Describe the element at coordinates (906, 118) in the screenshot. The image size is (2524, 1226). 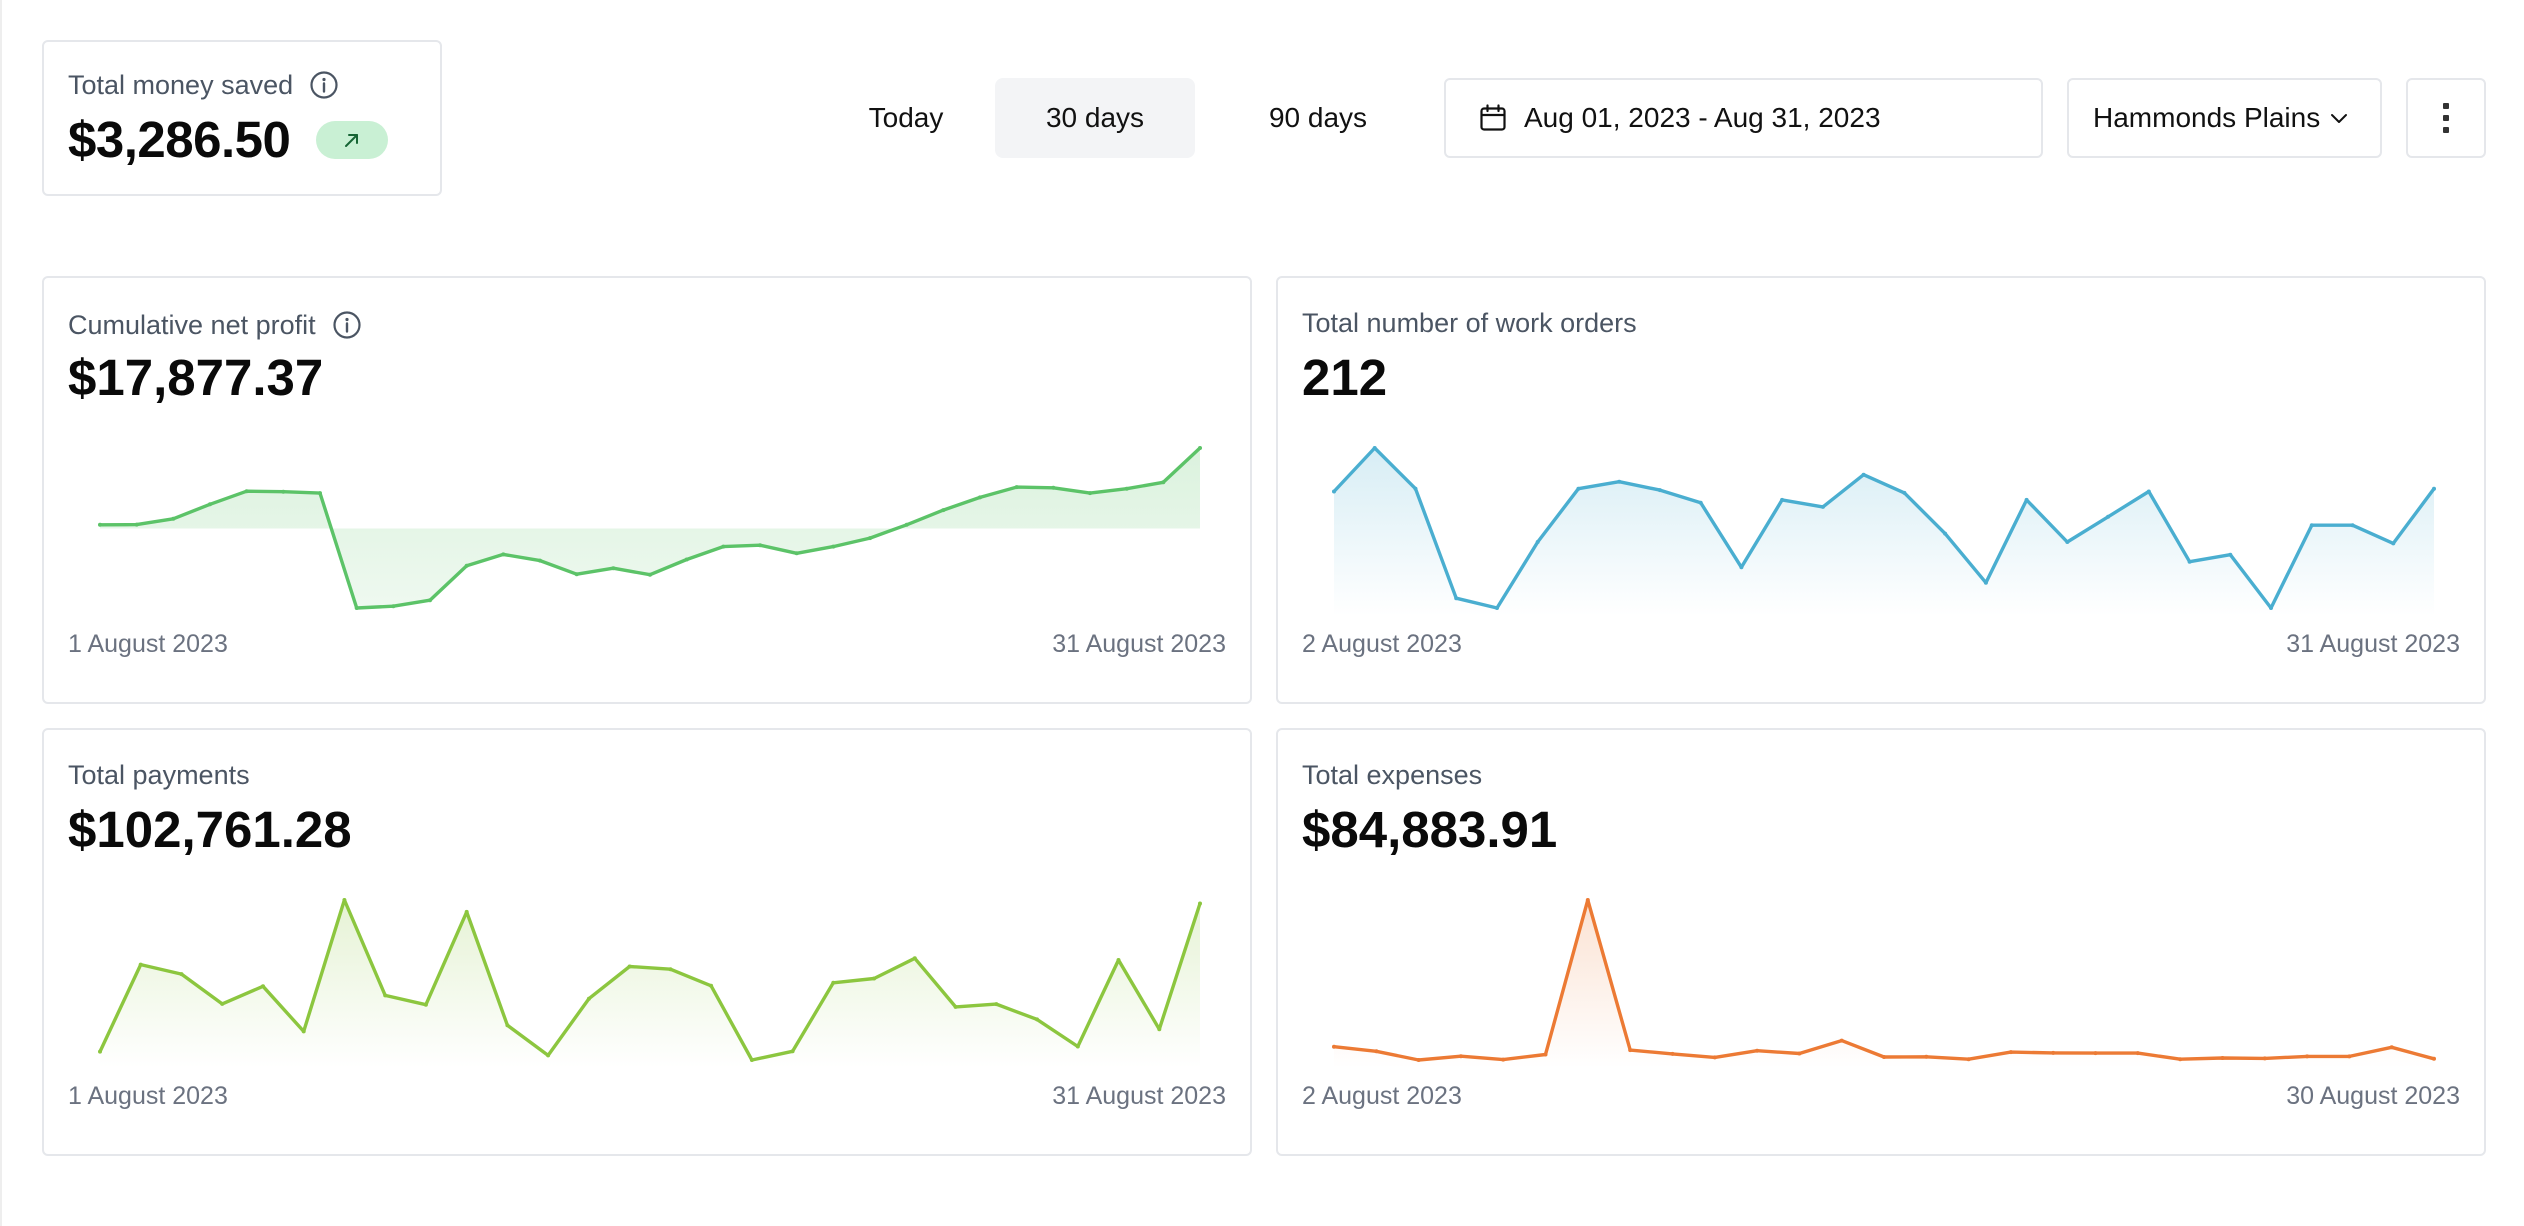
I see `period-today-button: Today` at that location.